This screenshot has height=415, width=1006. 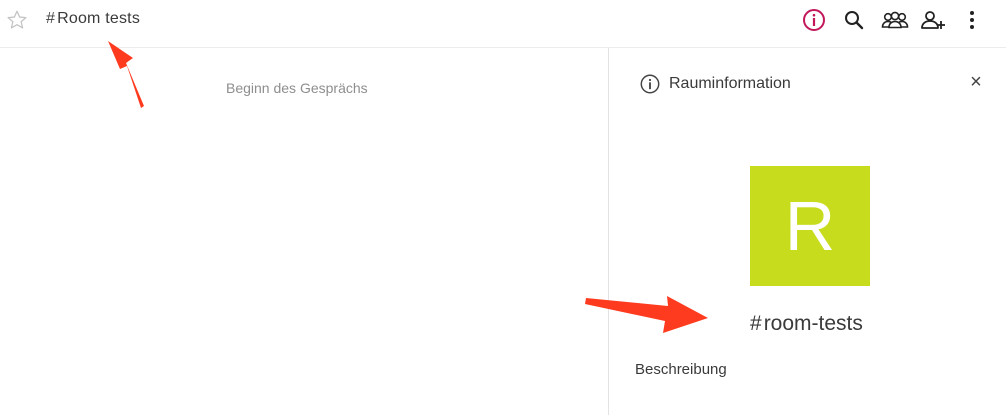 I want to click on alias-hash: #, so click(x=756, y=323).